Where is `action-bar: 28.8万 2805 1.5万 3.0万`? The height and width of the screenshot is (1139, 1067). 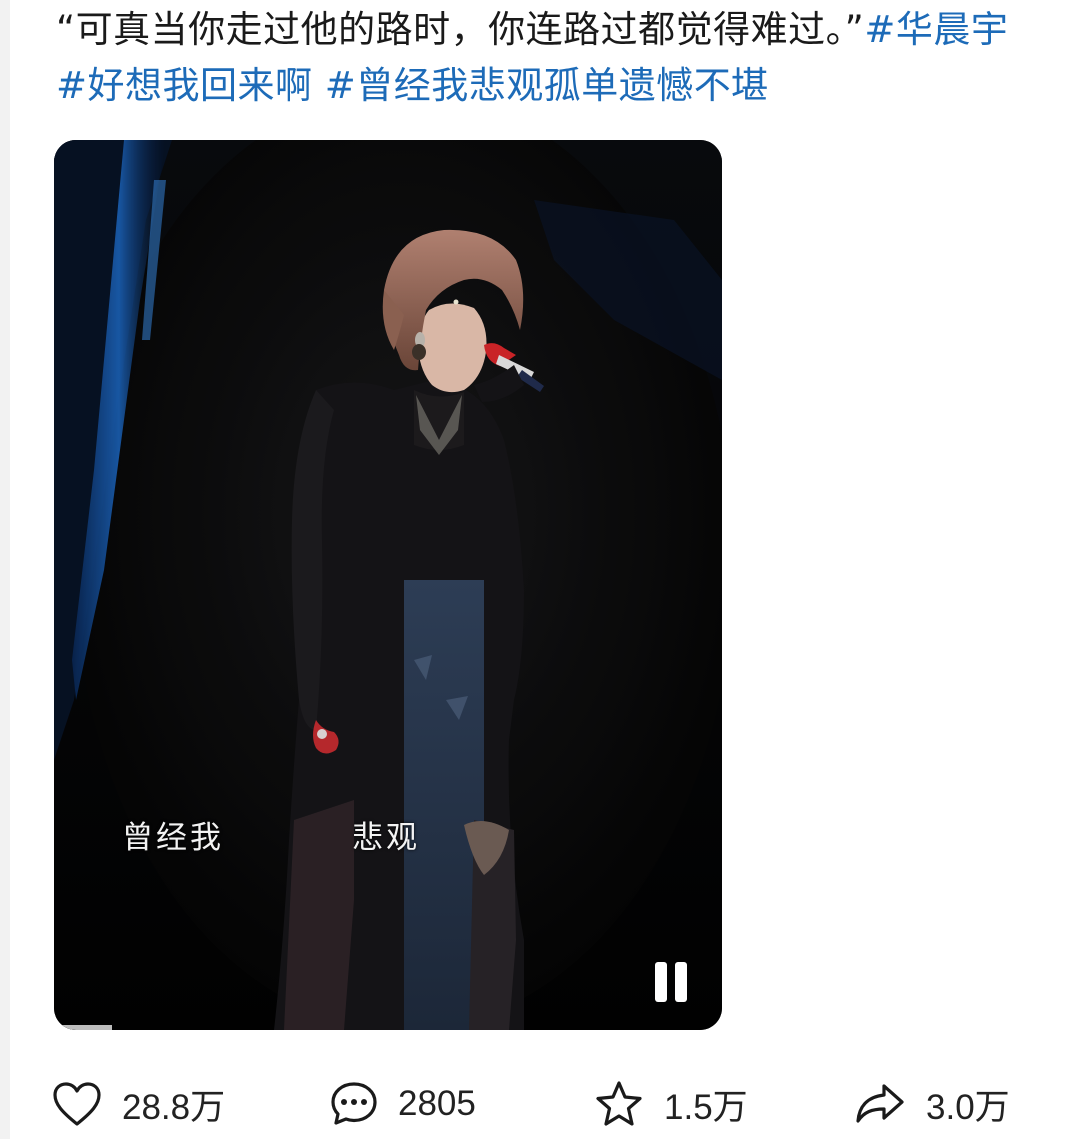 action-bar: 28.8万 2805 1.5万 3.0万 is located at coordinates (533, 1104).